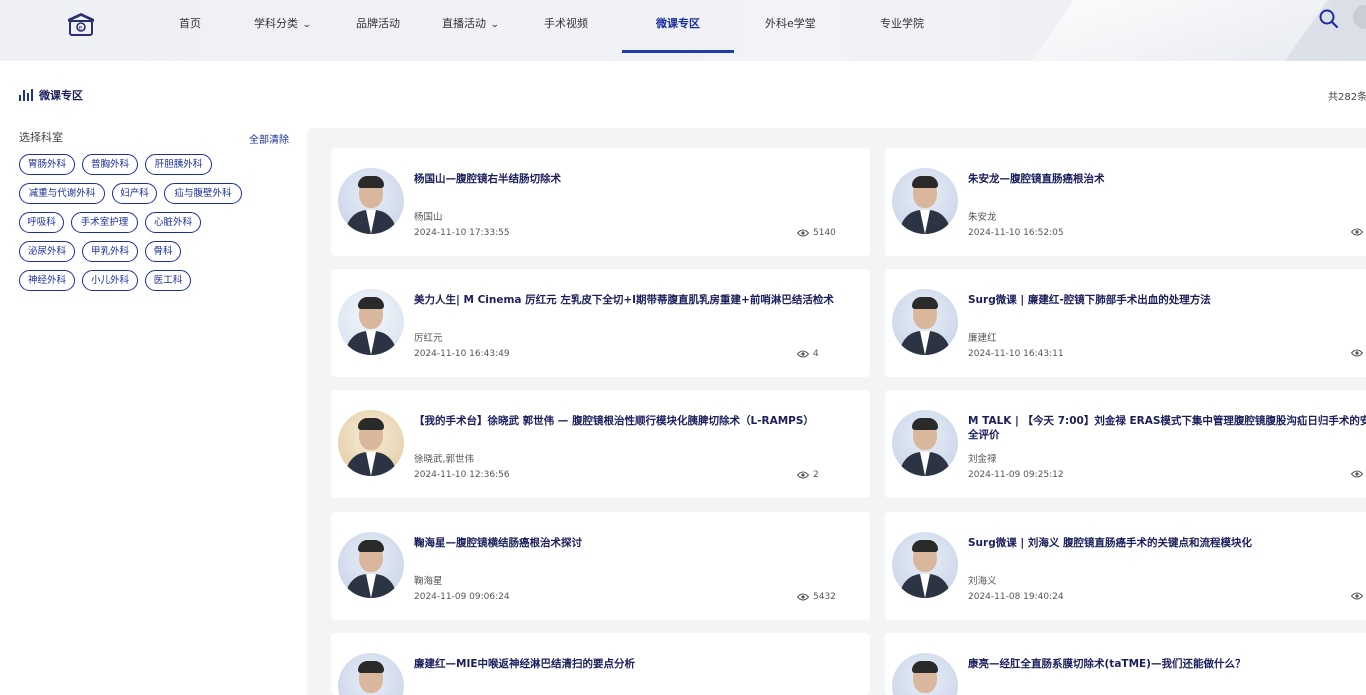 The width and height of the screenshot is (1366, 695). Describe the element at coordinates (81, 24) in the screenshot. I see `site-logo-icon: e` at that location.